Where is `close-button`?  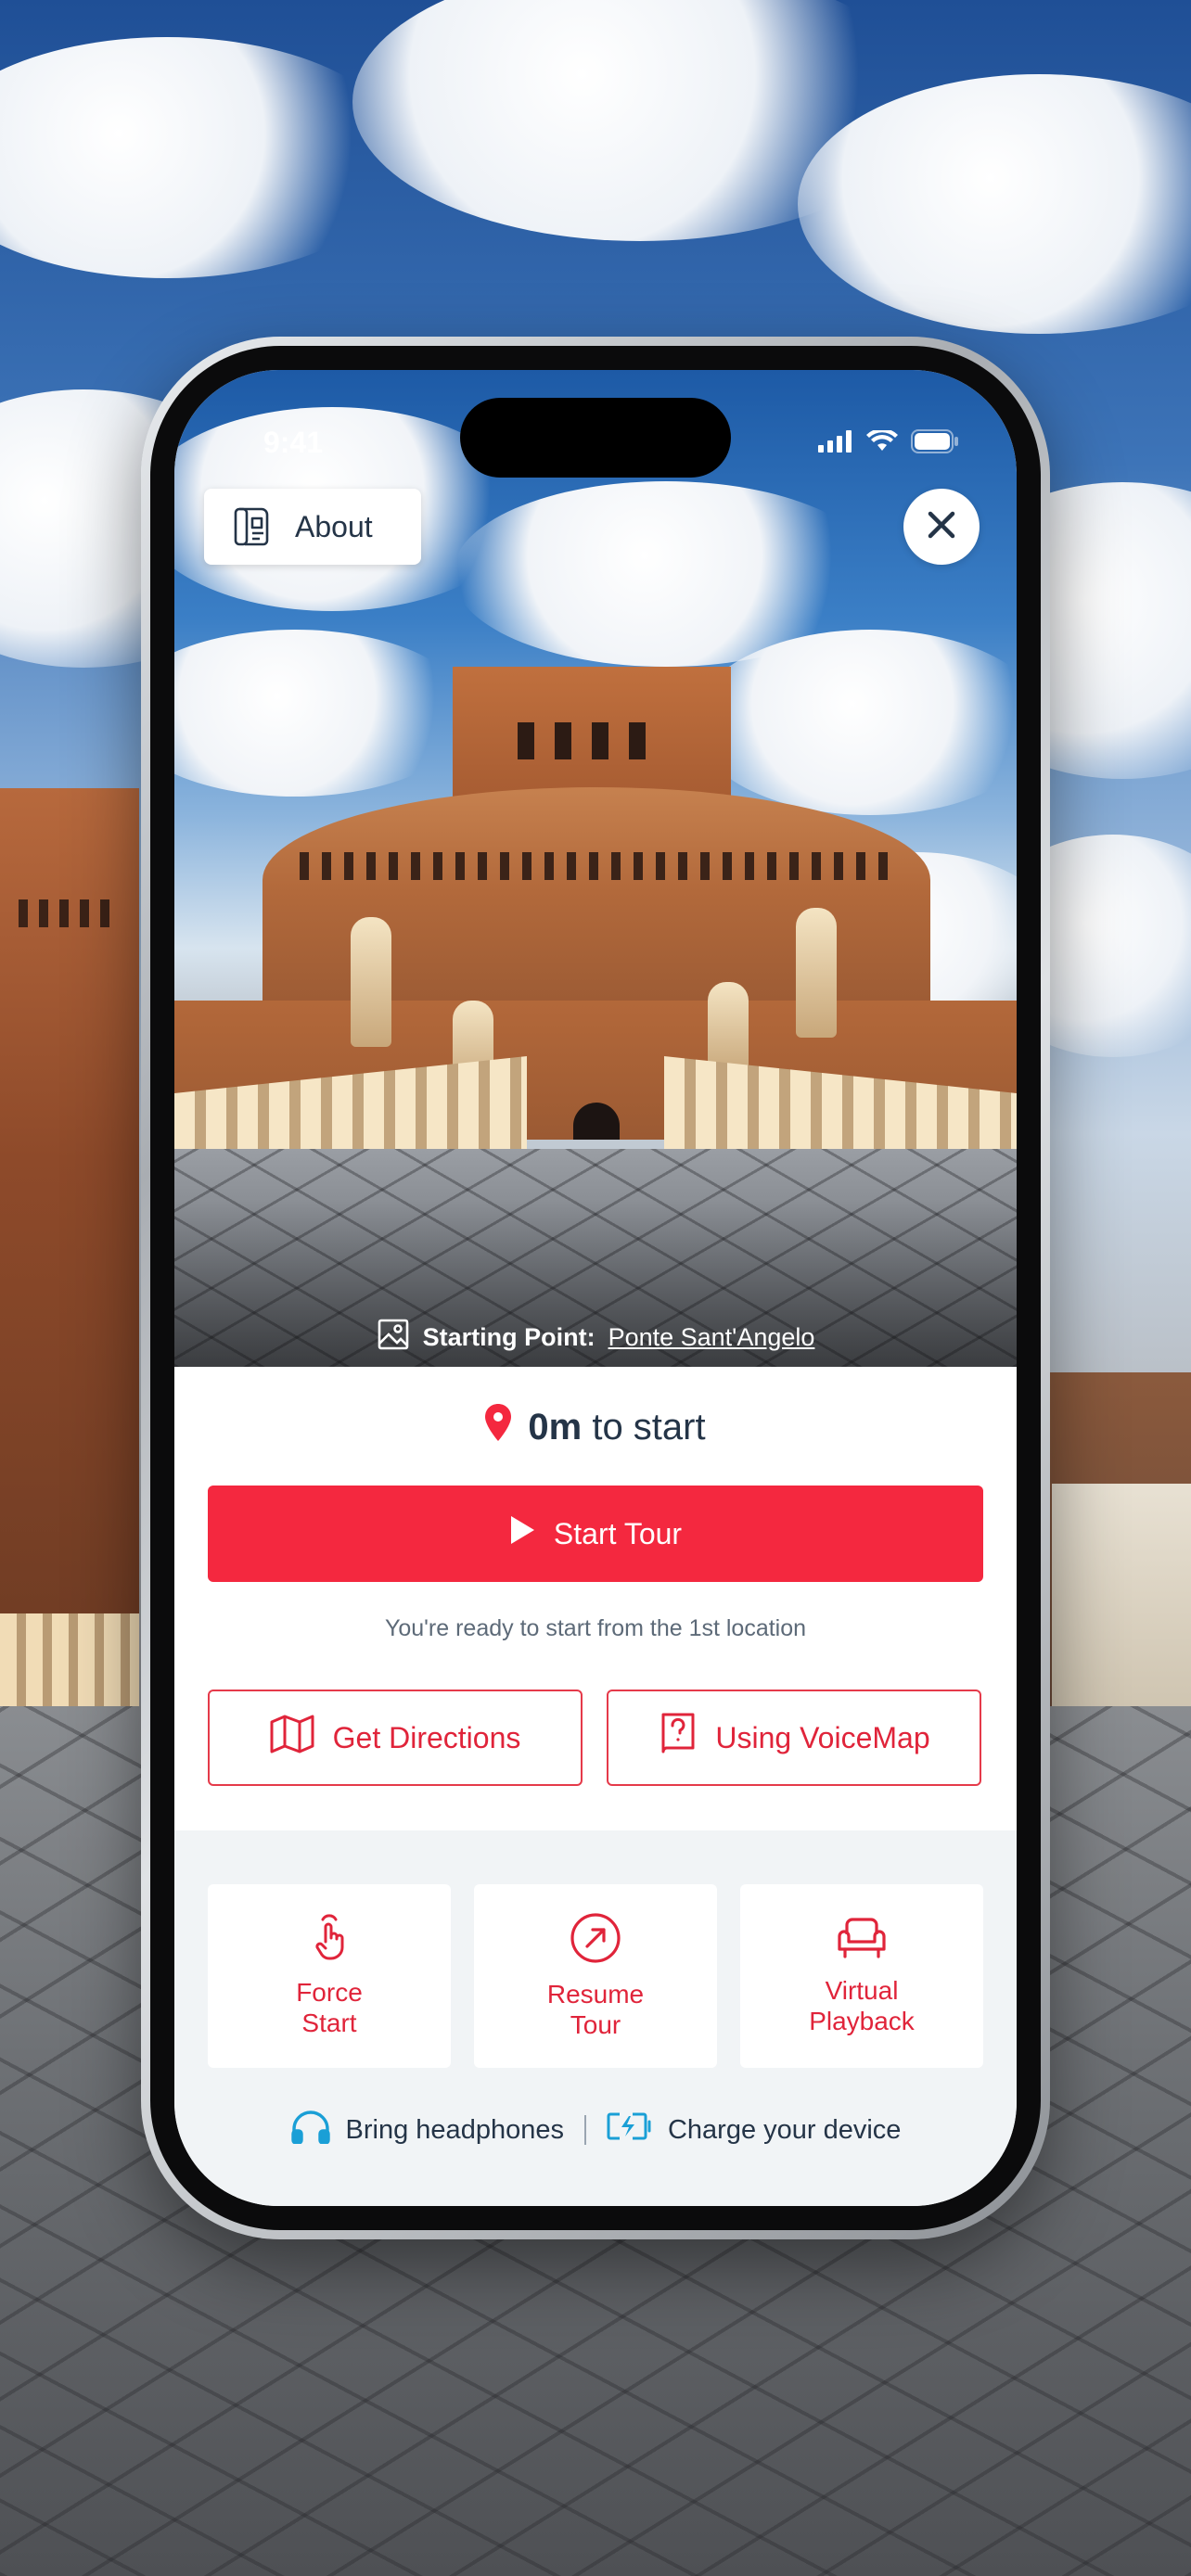 close-button is located at coordinates (942, 527).